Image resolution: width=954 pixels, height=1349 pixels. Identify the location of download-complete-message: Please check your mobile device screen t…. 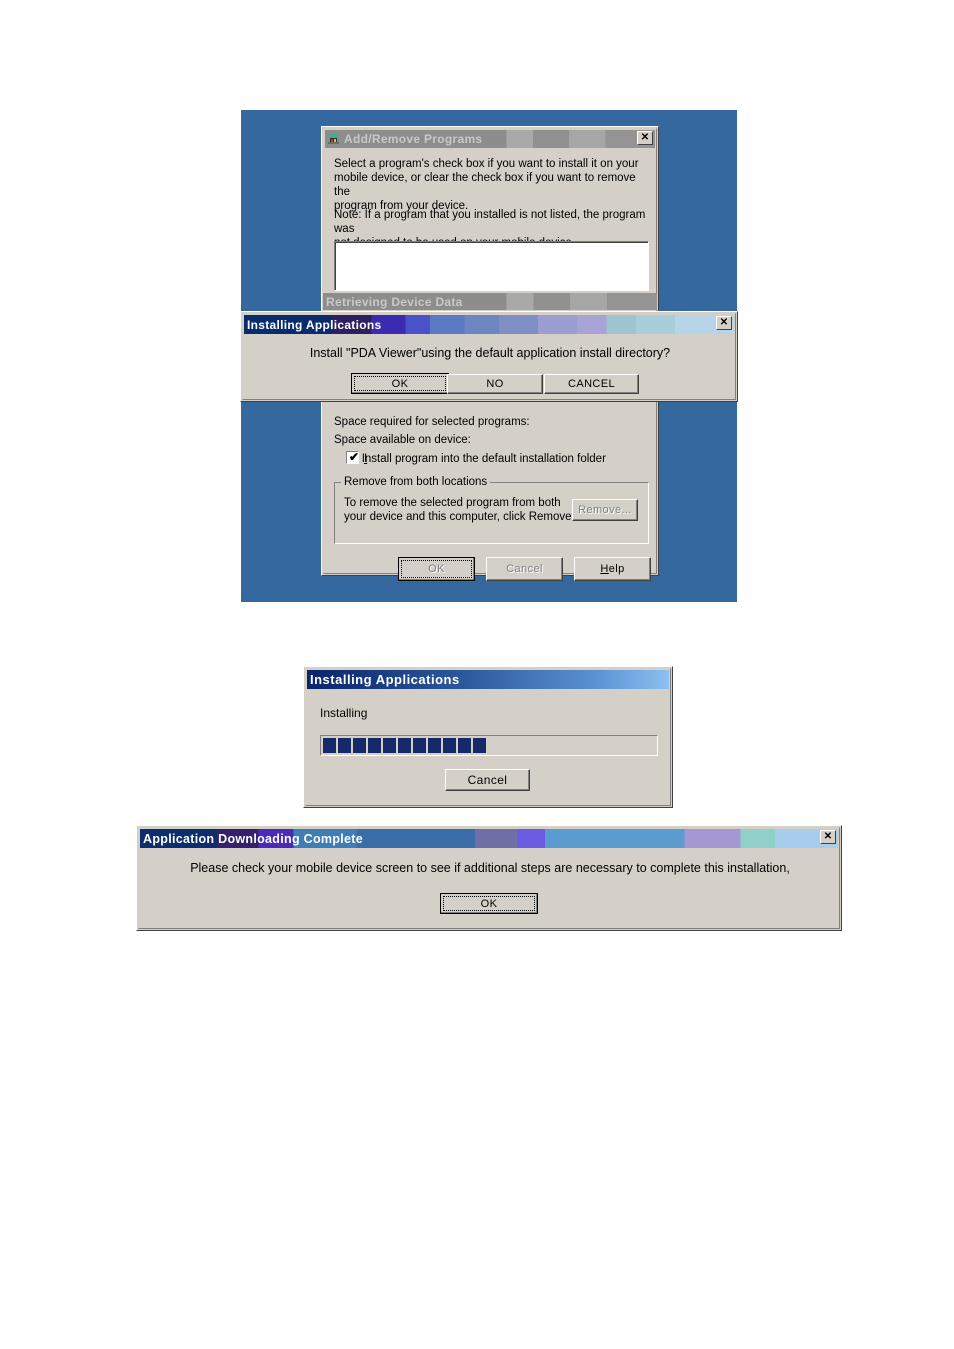
(490, 868).